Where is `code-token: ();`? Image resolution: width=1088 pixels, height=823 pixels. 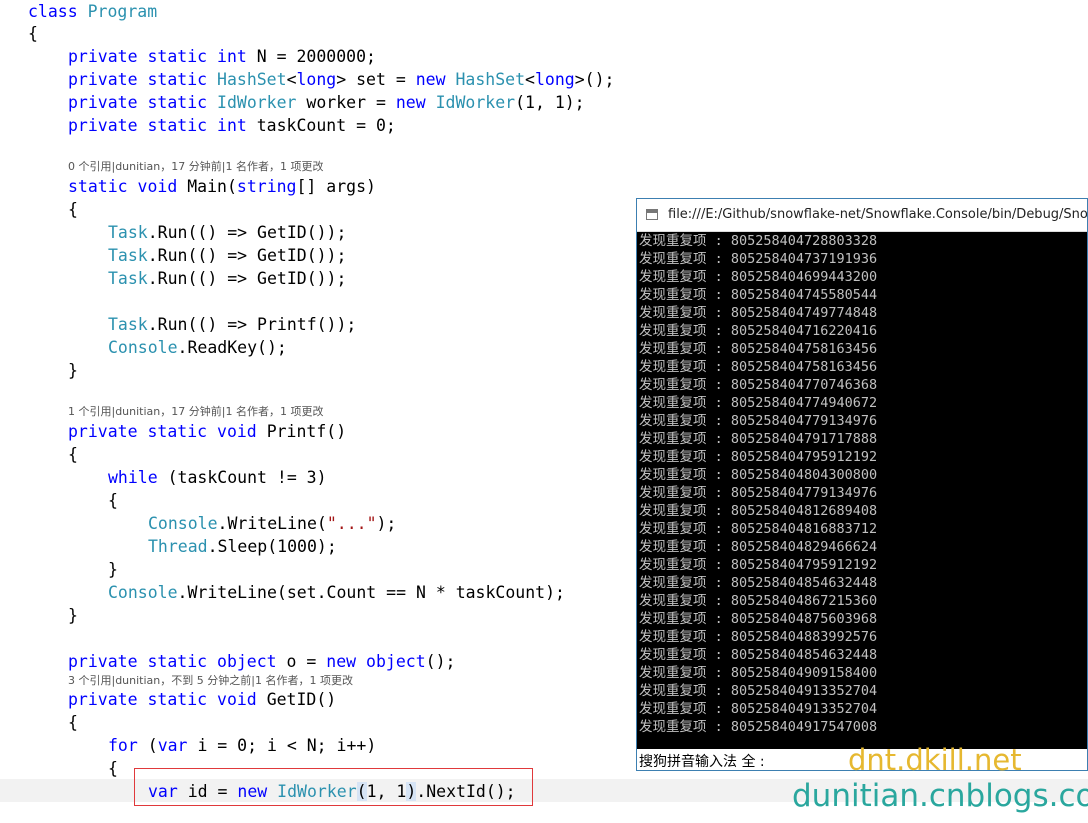 code-token: (); is located at coordinates (440, 661).